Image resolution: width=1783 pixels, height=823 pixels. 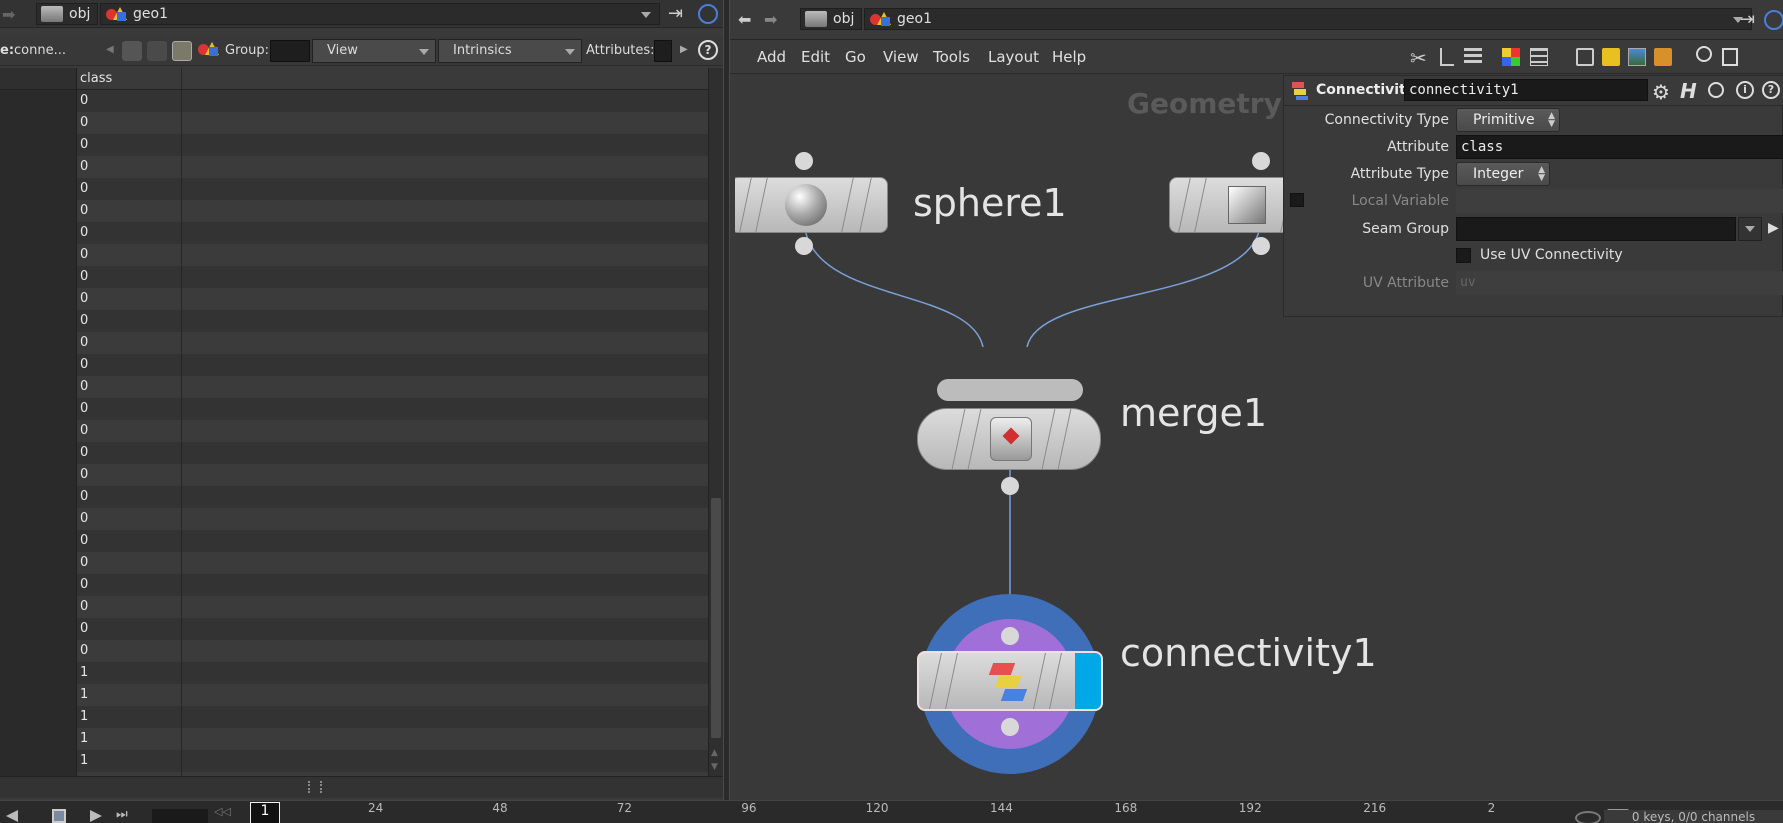 I want to click on resize-handle-icon, so click(x=315, y=787).